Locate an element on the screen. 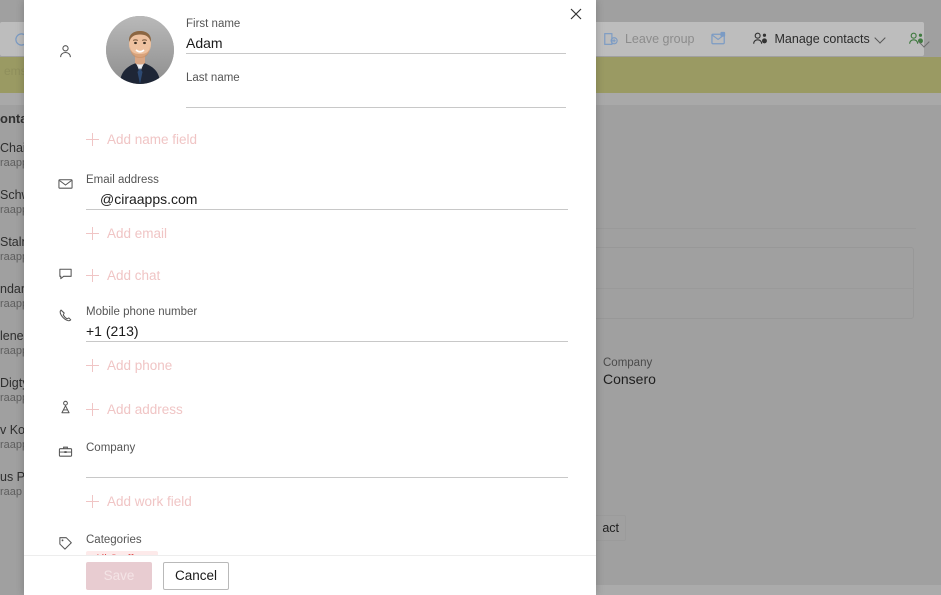  add-chat-label: Add chat is located at coordinates (134, 275).